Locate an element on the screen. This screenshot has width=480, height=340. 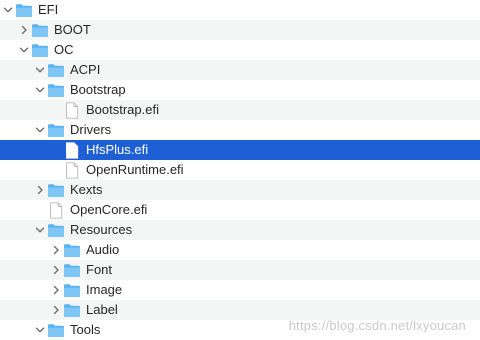
item-label: OC is located at coordinates (64, 49).